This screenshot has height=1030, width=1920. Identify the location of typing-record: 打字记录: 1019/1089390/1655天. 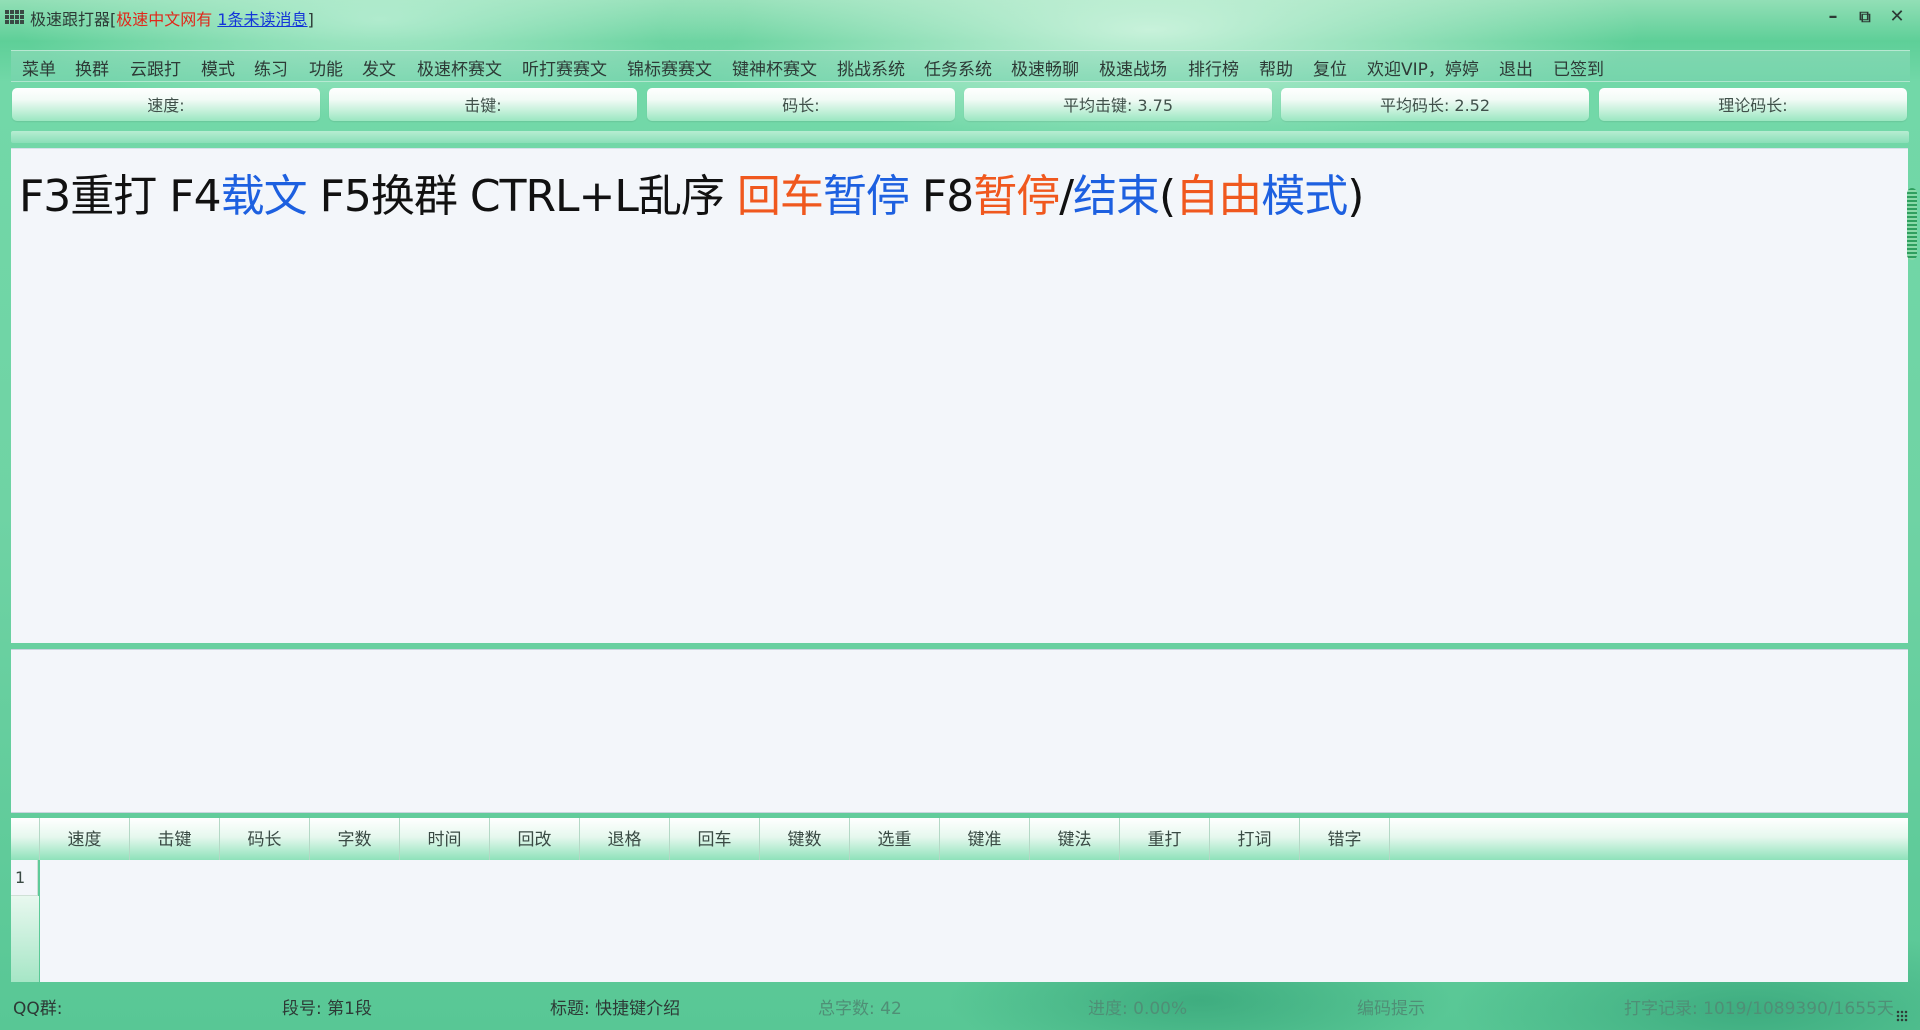
(1759, 1009).